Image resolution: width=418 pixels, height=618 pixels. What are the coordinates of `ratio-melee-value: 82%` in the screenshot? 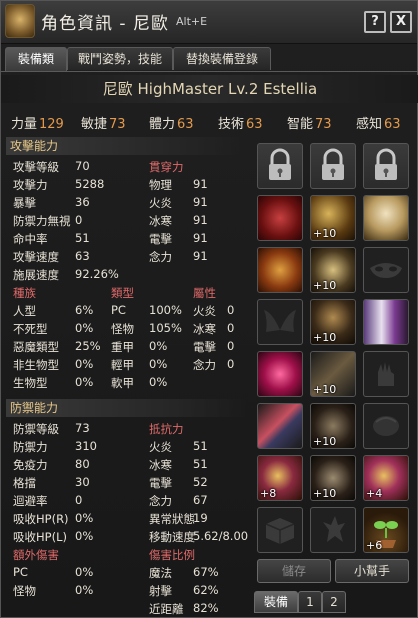 It's located at (206, 608).